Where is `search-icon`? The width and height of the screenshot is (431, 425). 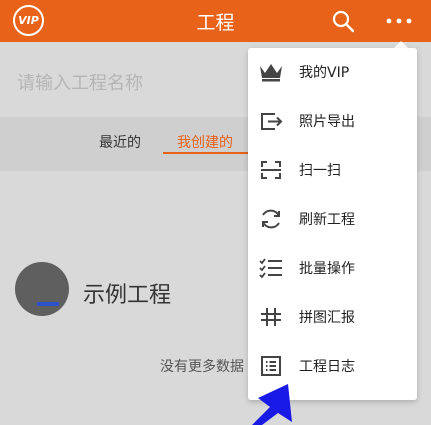 search-icon is located at coordinates (343, 21).